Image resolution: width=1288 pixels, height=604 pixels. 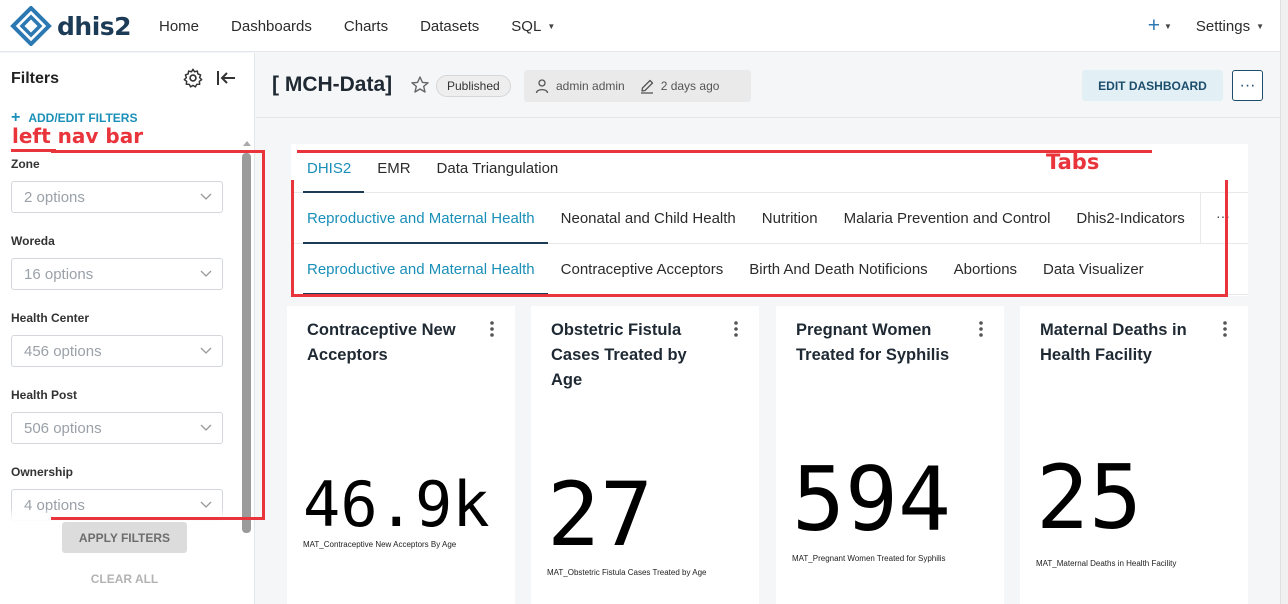 I want to click on main-nav: Home Dashboards Charts Datasets SQL ▼, so click(x=373, y=26).